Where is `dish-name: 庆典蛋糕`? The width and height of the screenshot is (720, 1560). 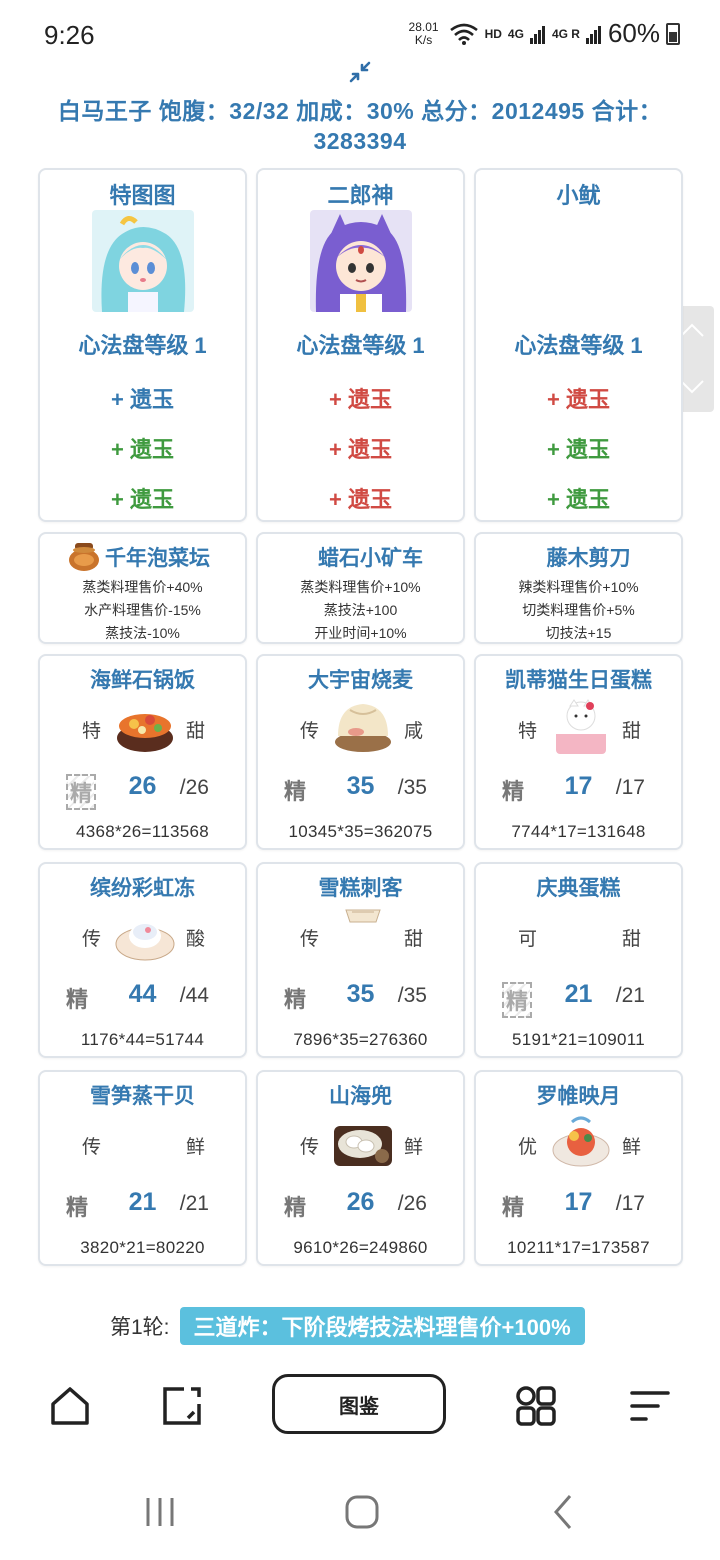
dish-name: 庆典蛋糕 is located at coordinates (578, 888).